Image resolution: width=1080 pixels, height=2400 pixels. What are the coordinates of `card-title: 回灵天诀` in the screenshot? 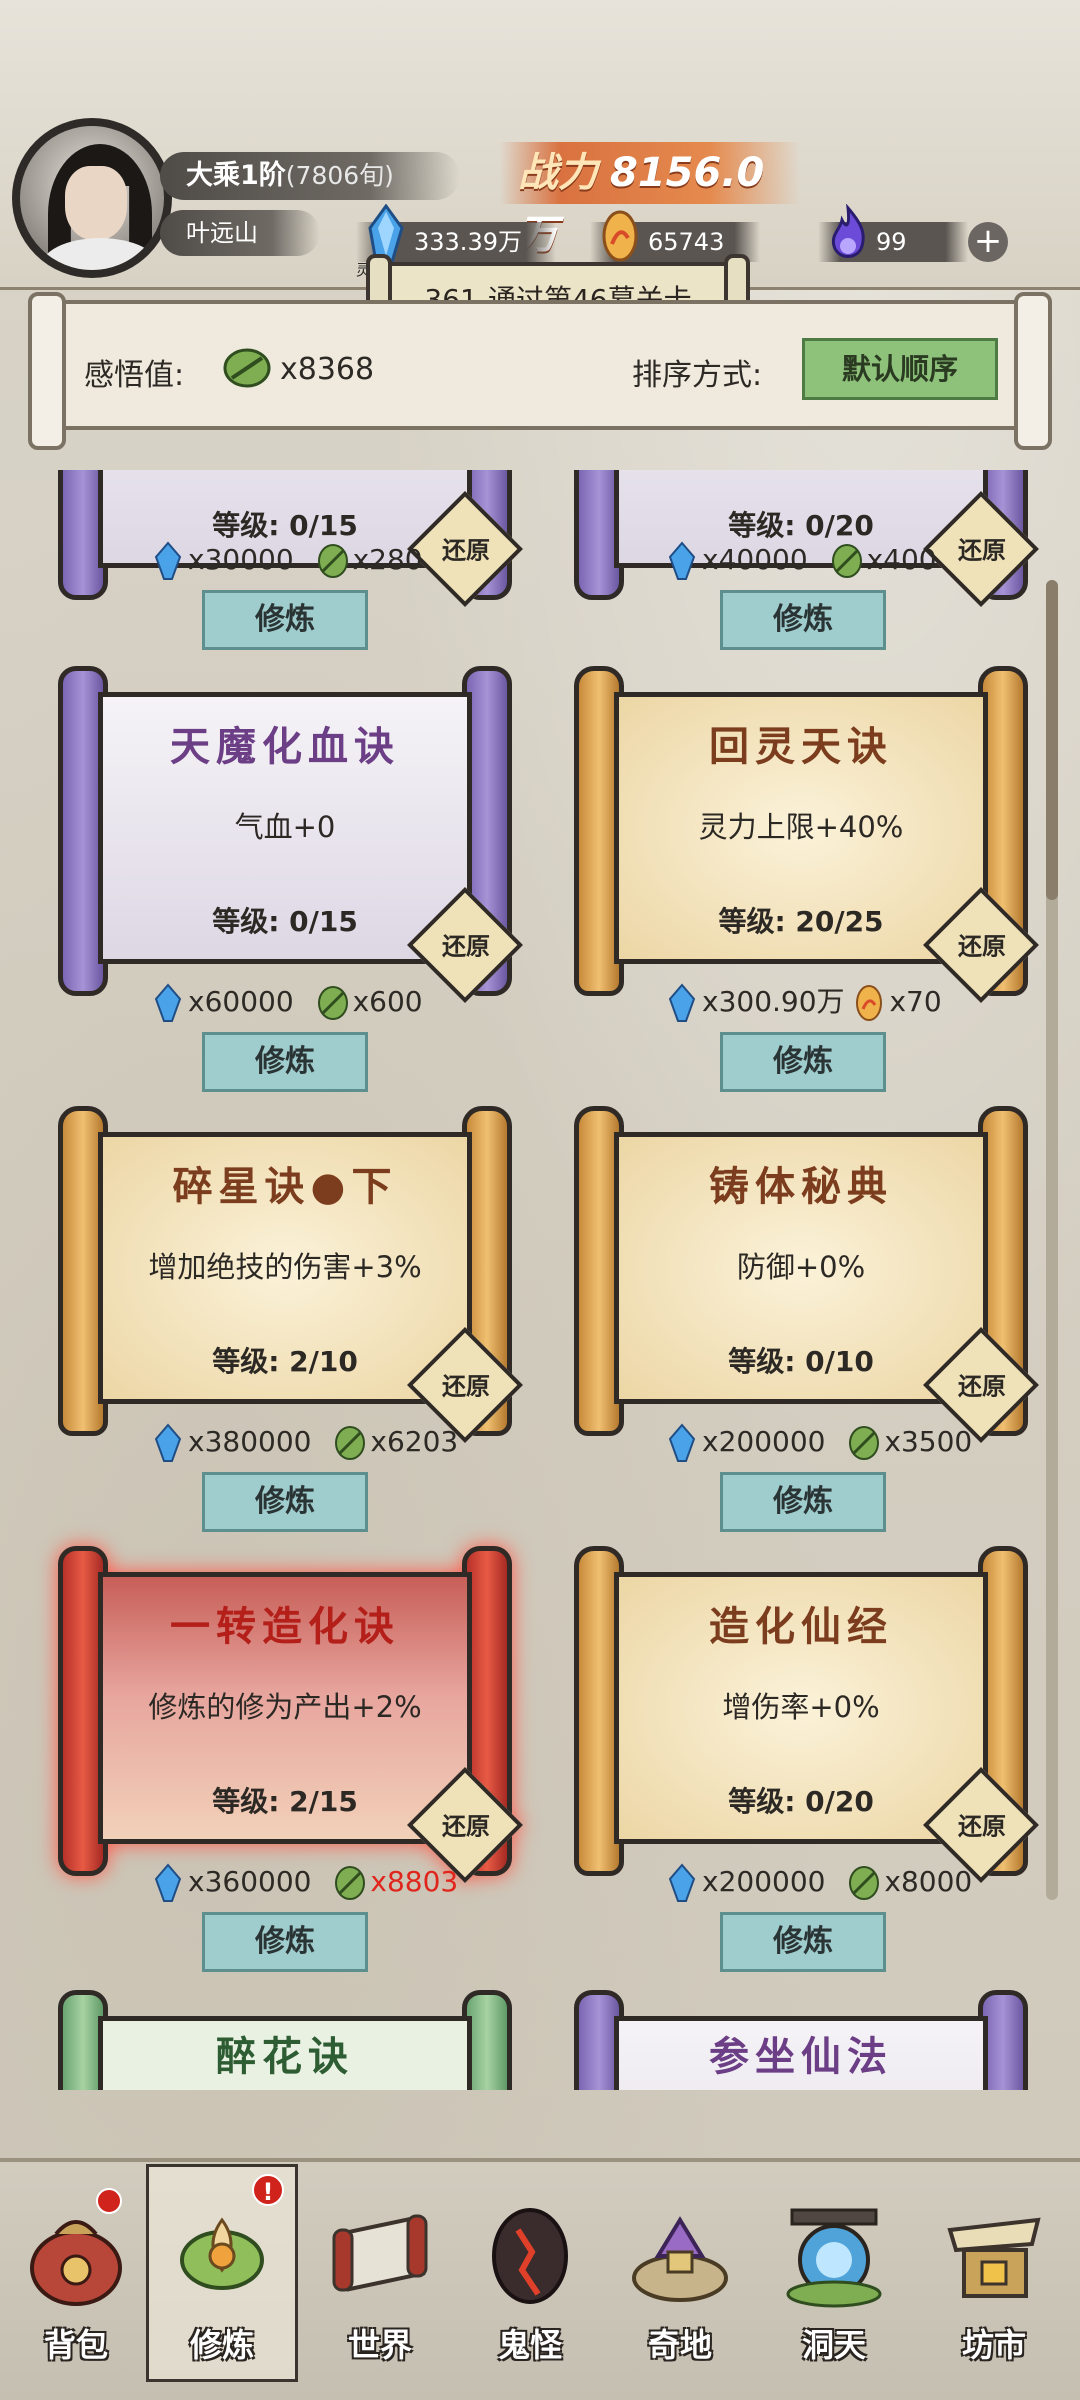 It's located at (801, 746).